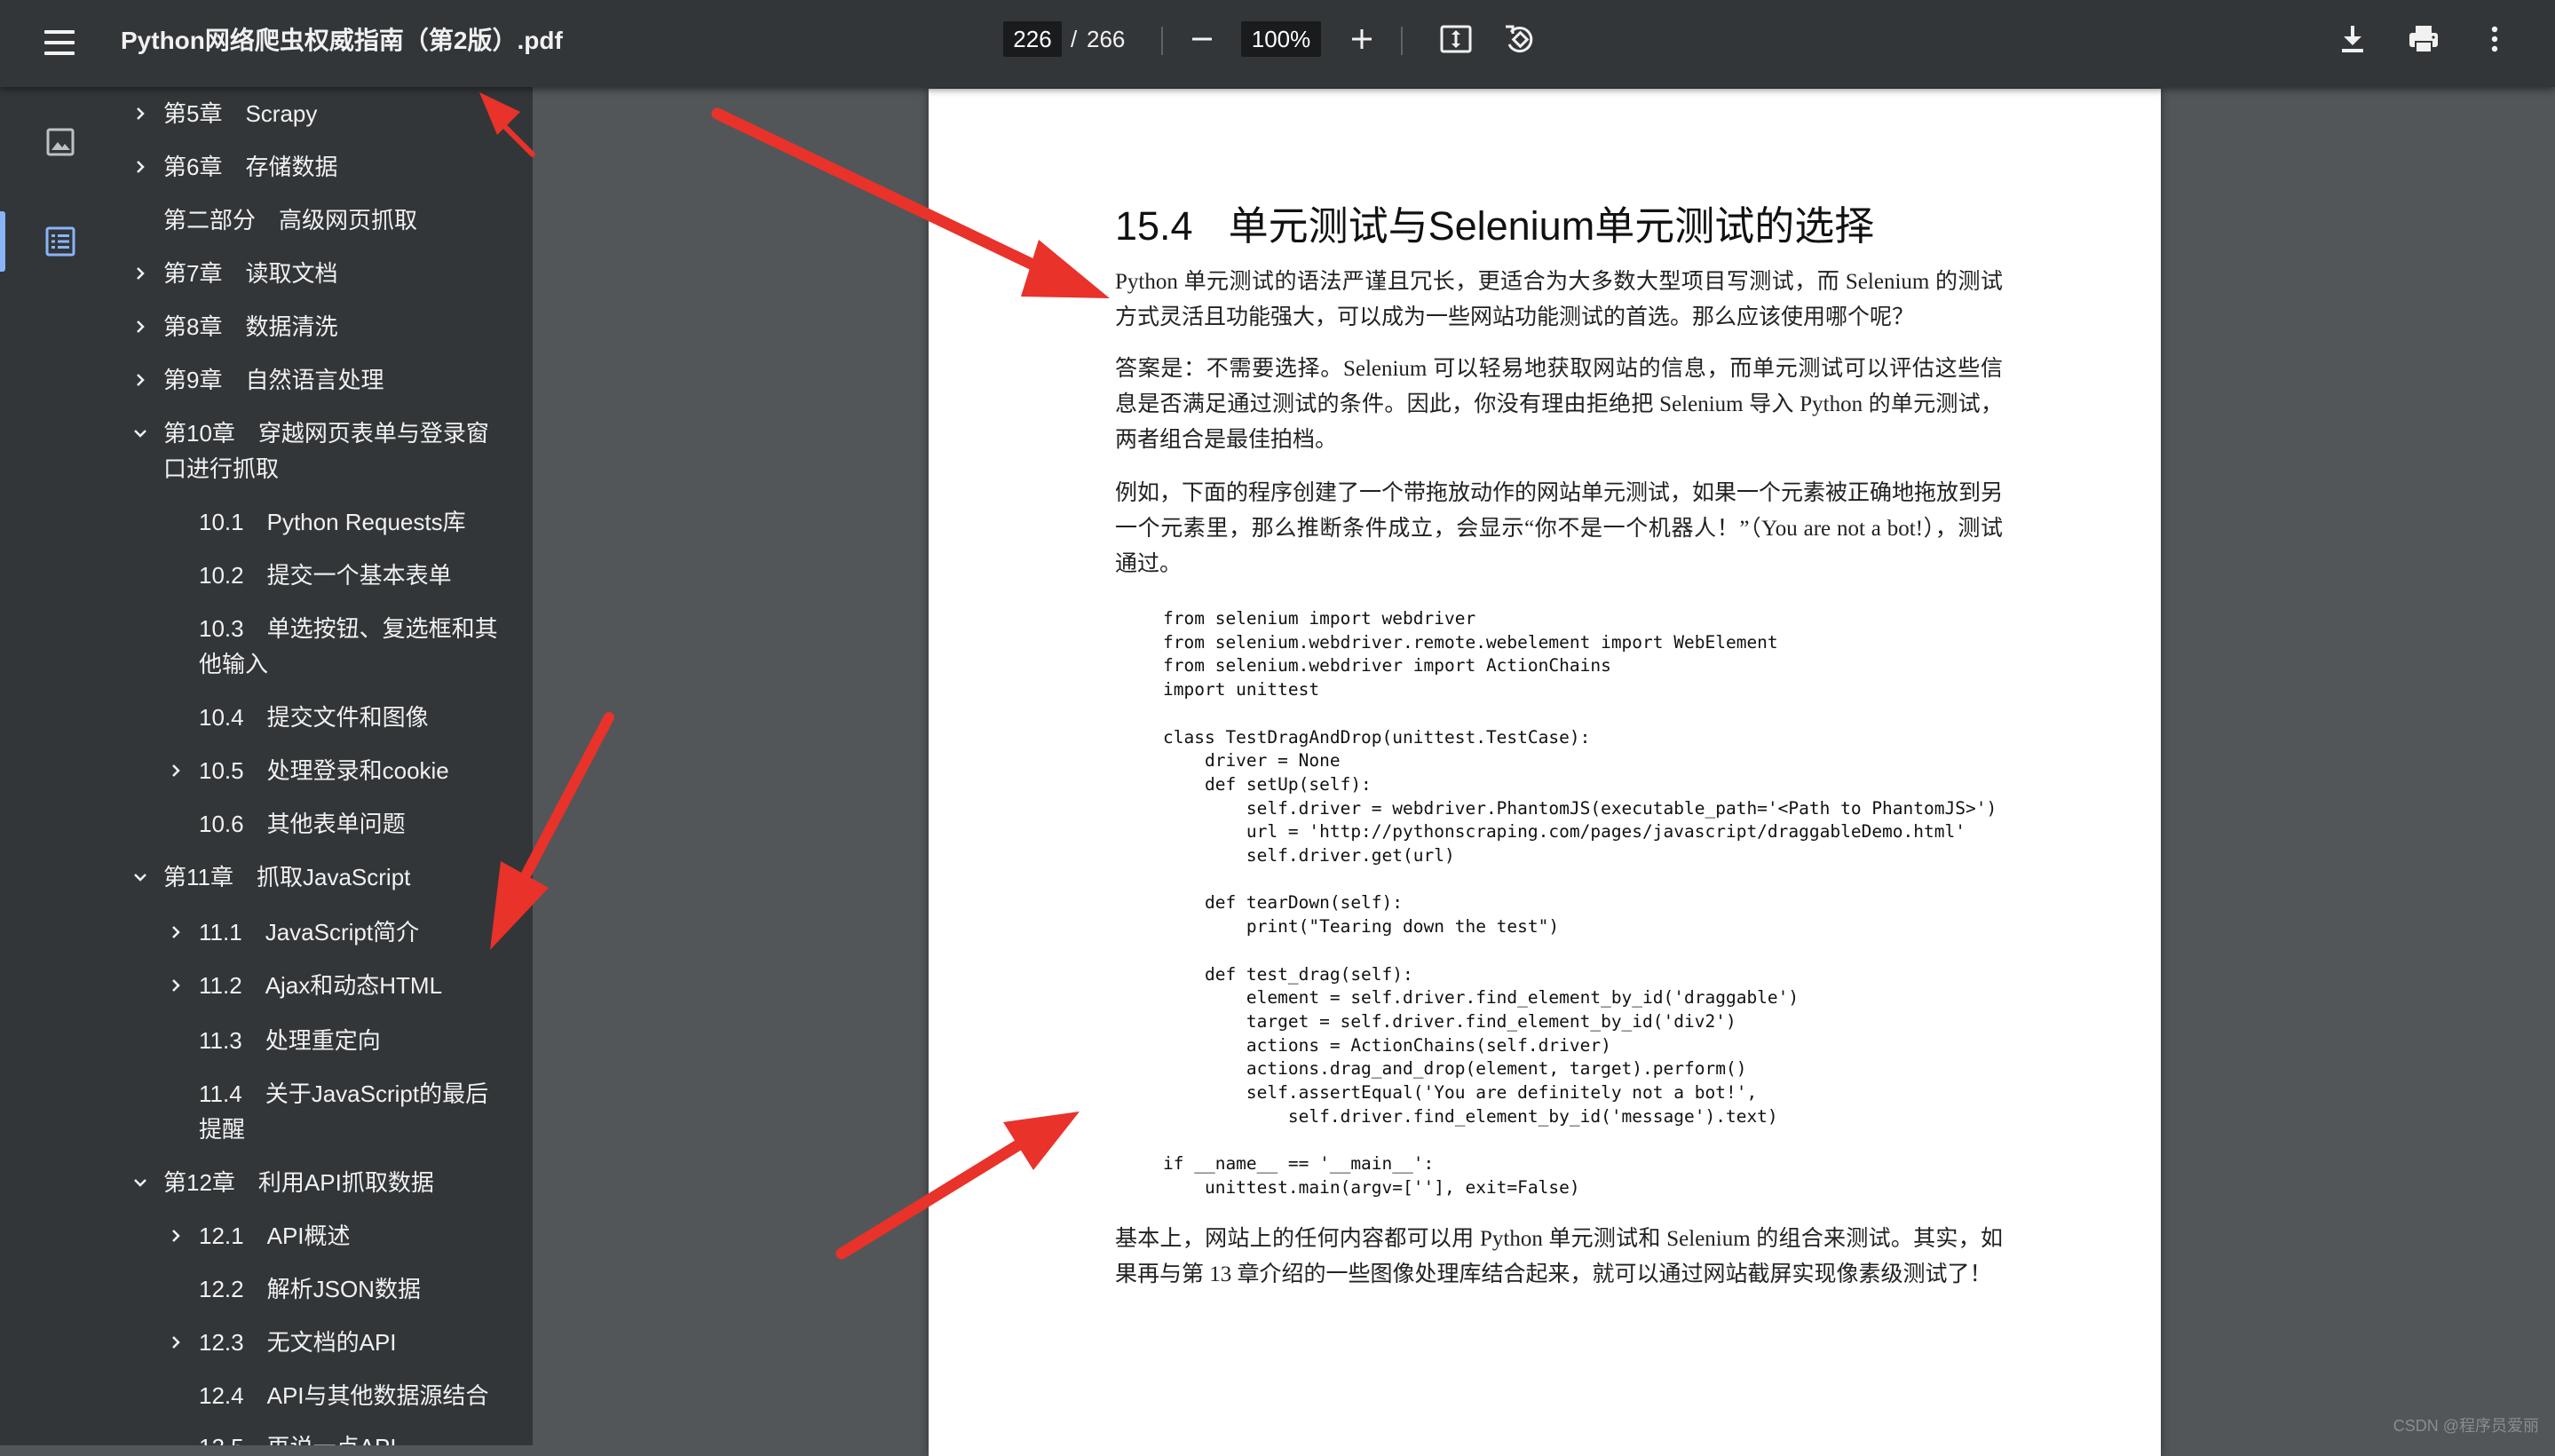 Image resolution: width=2555 pixels, height=1456 pixels. I want to click on section-heading: 15.4 单元测试与Selenium单元测试的选择, so click(1494, 222).